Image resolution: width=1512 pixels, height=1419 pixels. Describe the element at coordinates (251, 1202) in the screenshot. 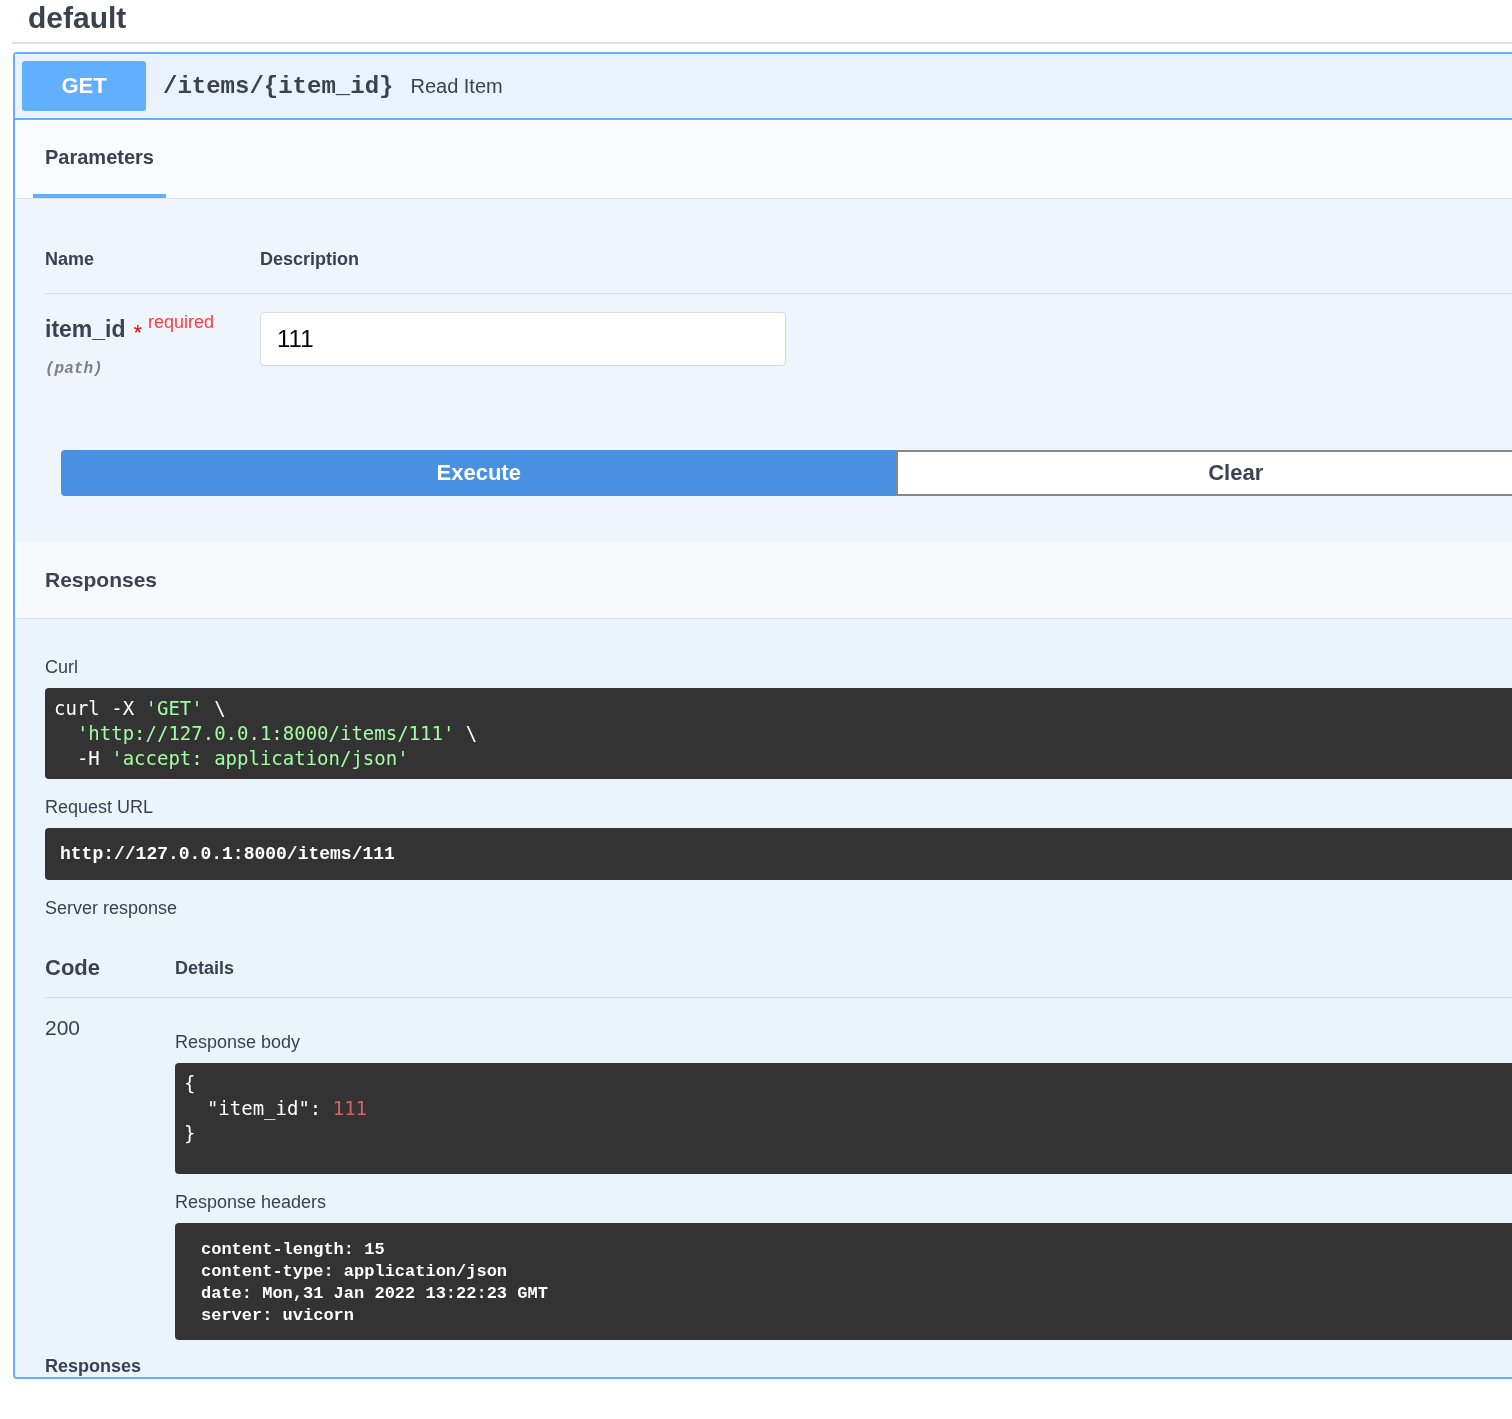

I see `response-headers-label: Response headers` at that location.